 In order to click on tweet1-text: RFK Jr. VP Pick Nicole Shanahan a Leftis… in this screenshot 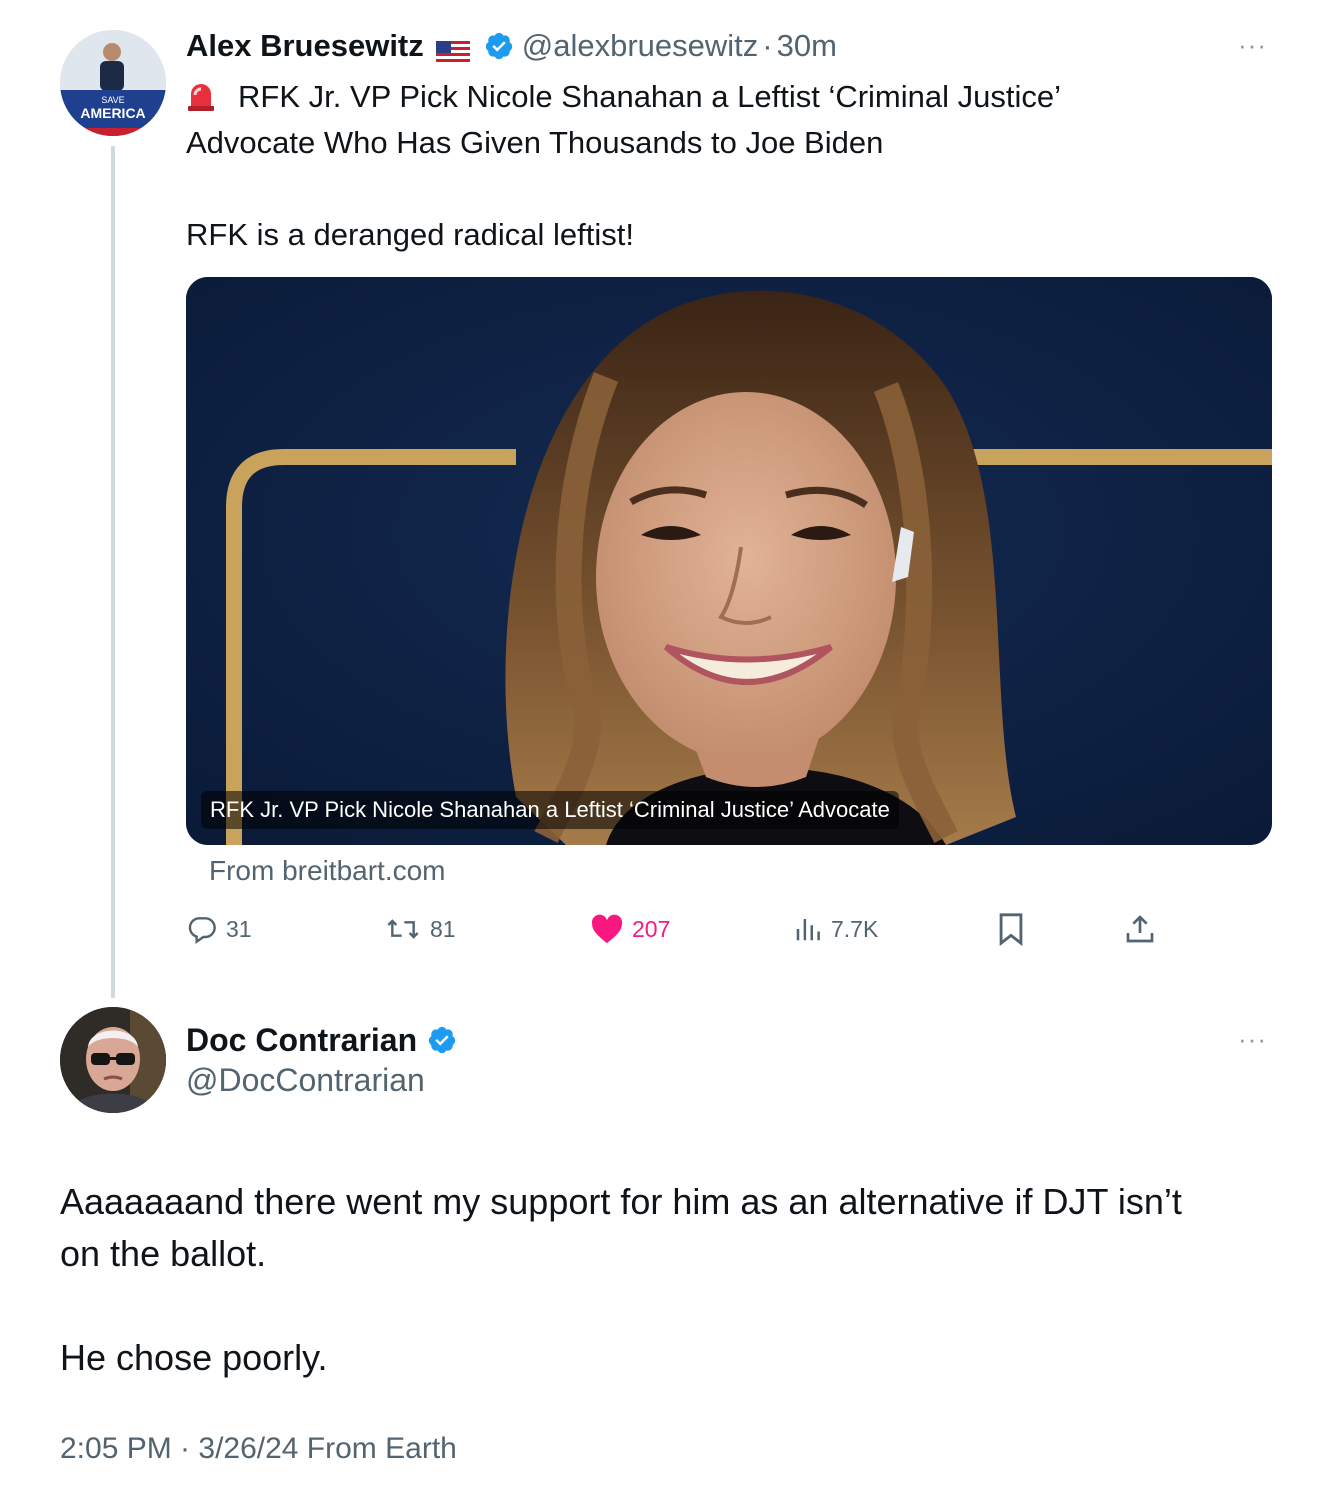, I will do `click(726, 166)`.